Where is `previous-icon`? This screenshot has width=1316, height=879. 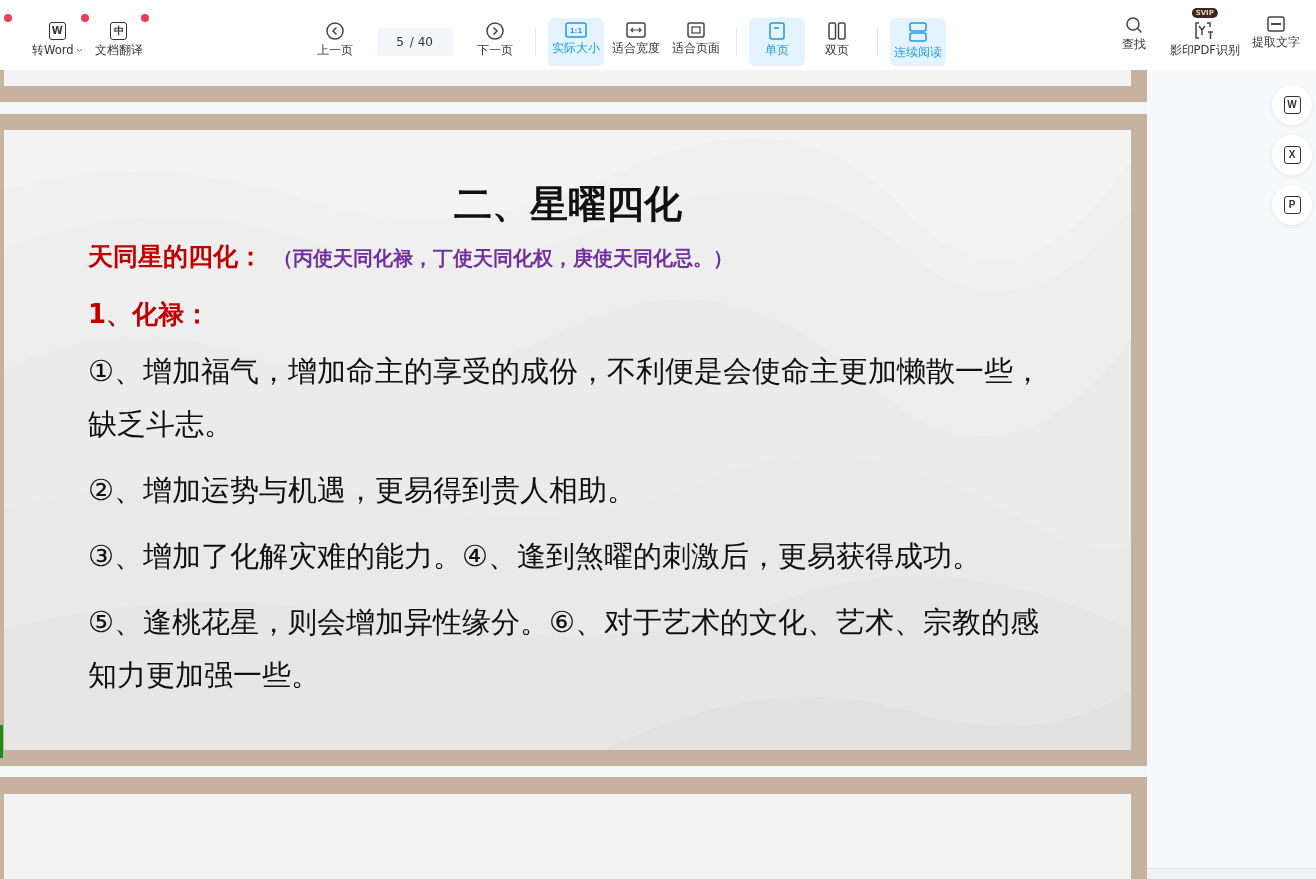 previous-icon is located at coordinates (334, 31).